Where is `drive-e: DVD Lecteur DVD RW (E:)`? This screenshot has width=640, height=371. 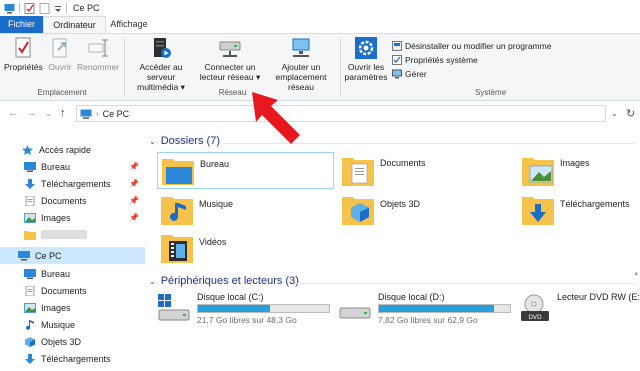 drive-e: DVD Lecteur DVD RW (E:) is located at coordinates (579, 310).